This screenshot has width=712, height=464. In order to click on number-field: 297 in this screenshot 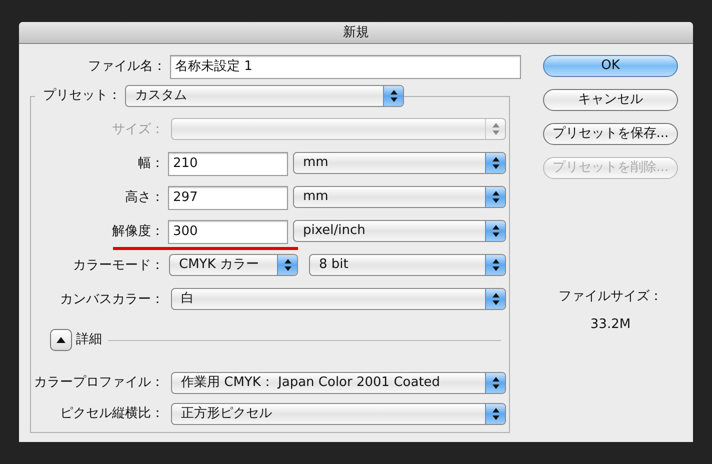, I will do `click(228, 198)`.